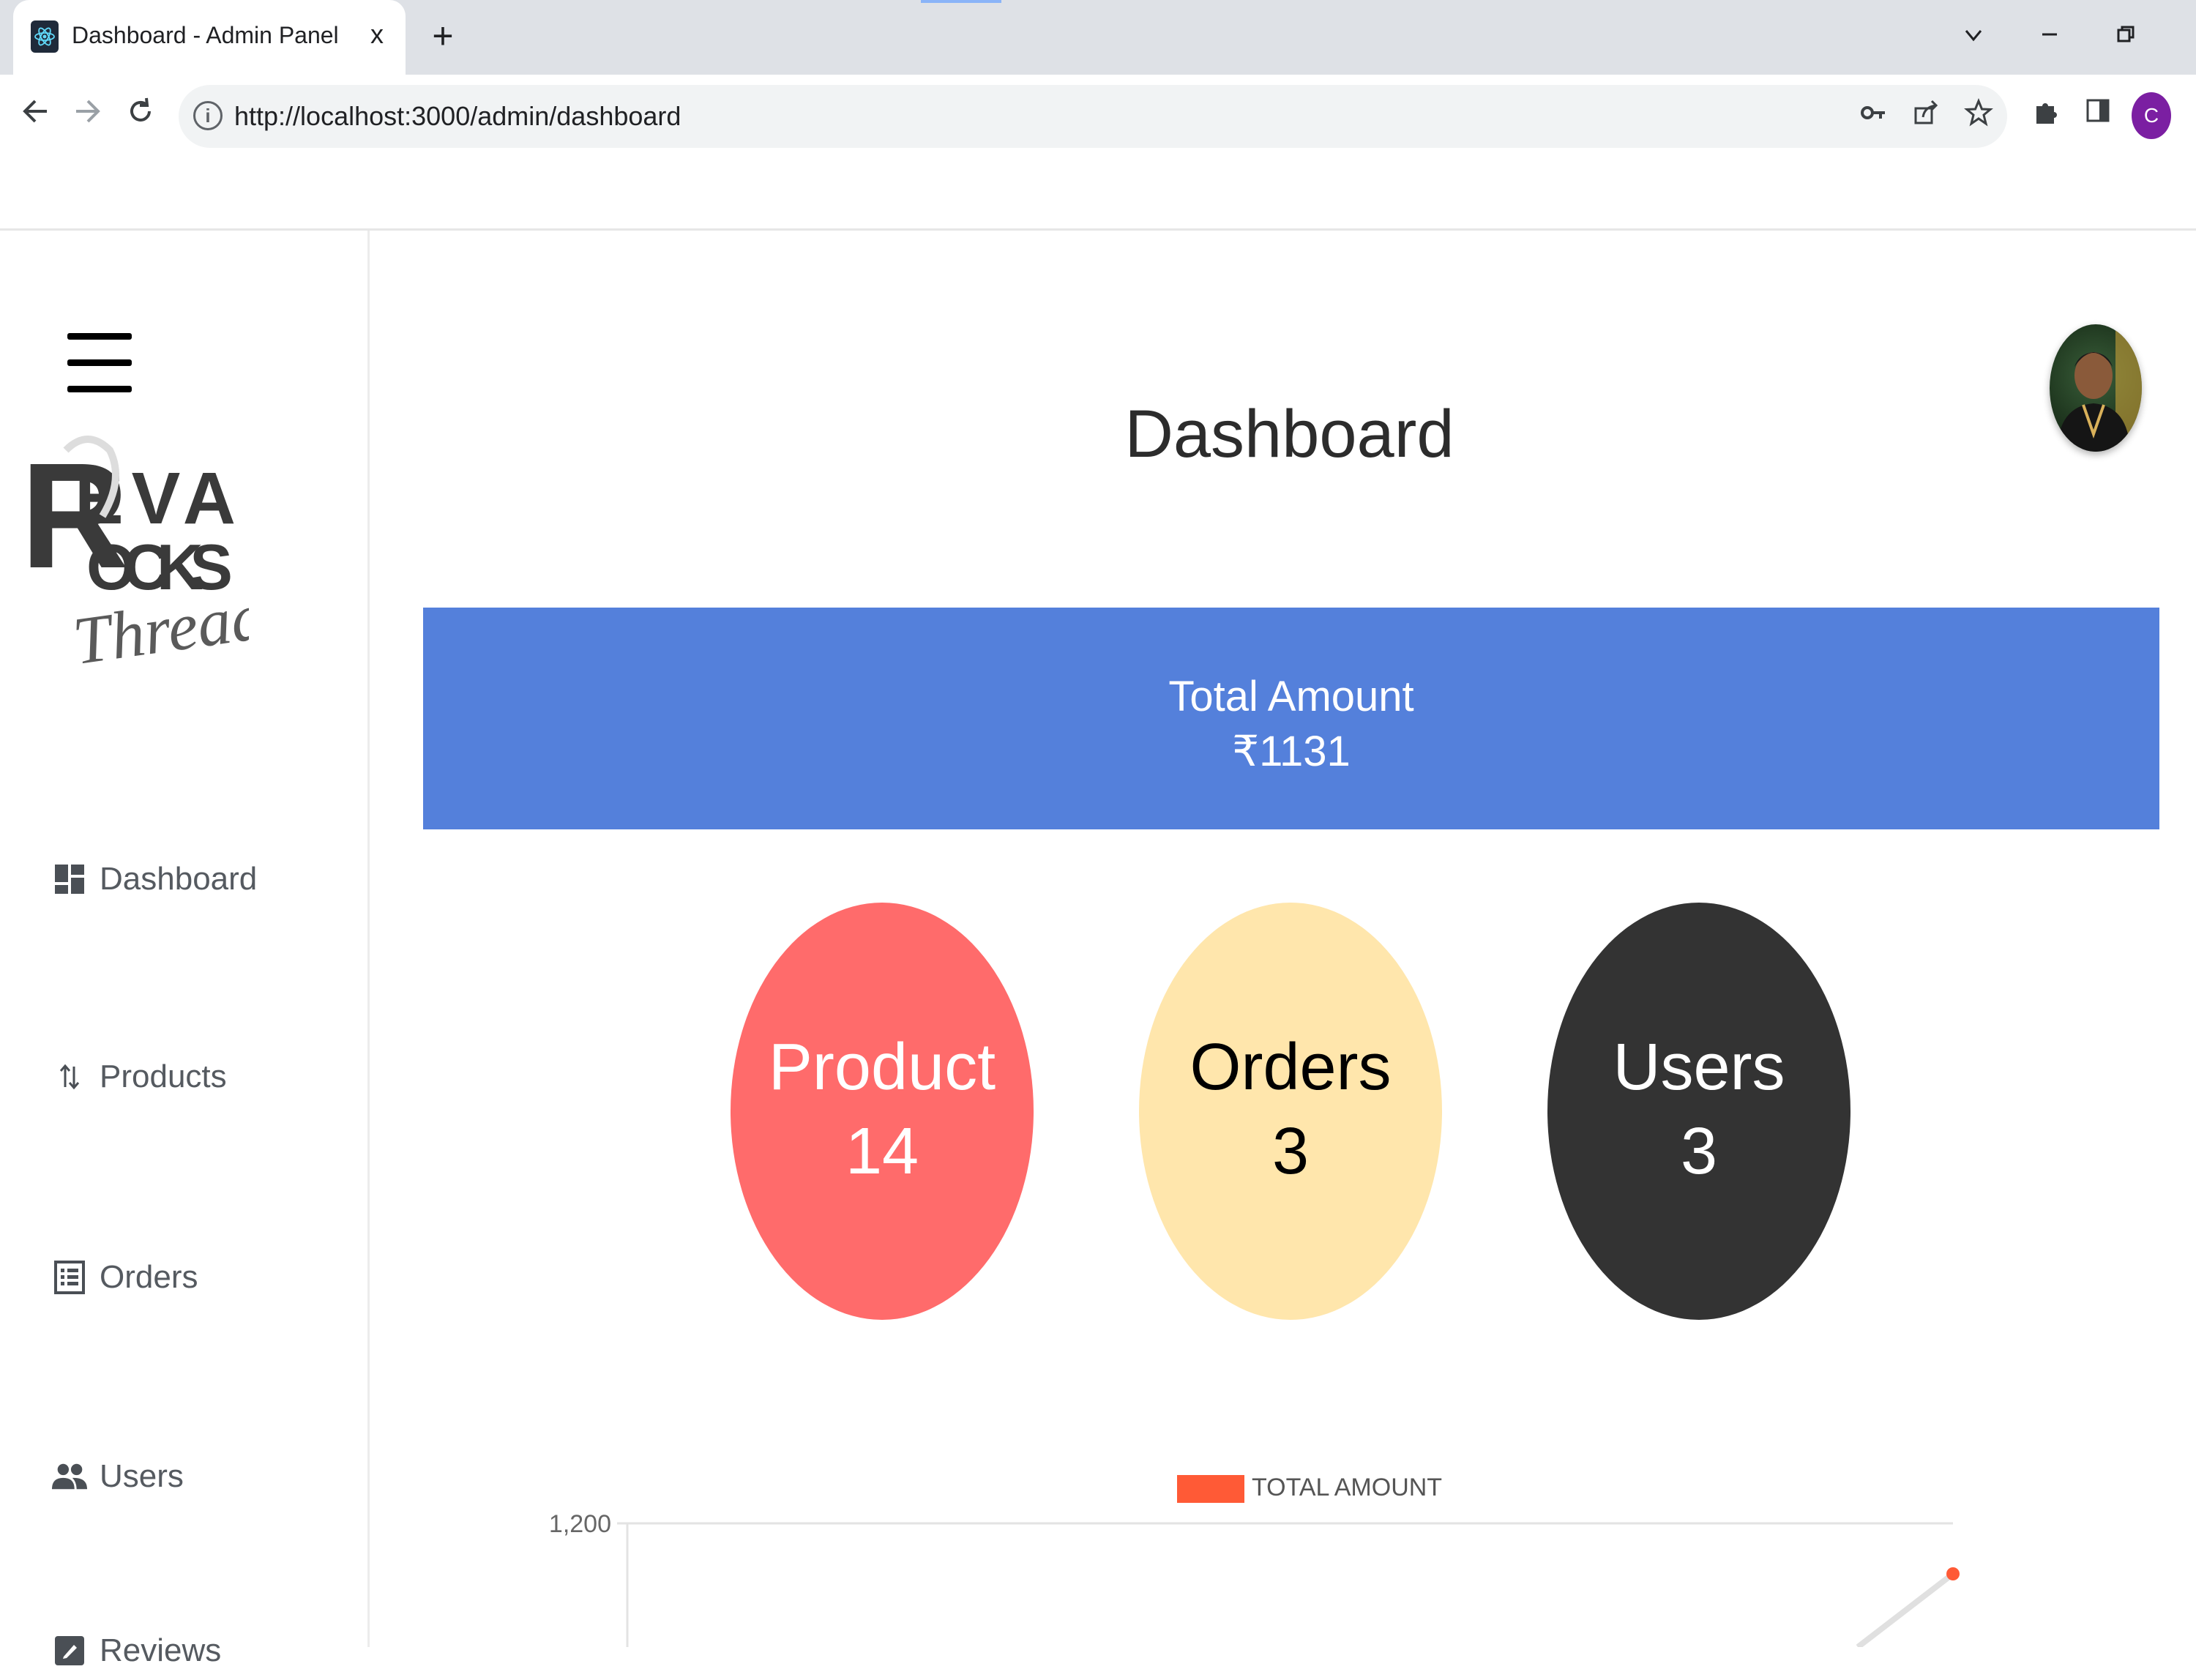 This screenshot has width=2196, height=1680. Describe the element at coordinates (87, 115) in the screenshot. I see `forward-arrow-icon` at that location.